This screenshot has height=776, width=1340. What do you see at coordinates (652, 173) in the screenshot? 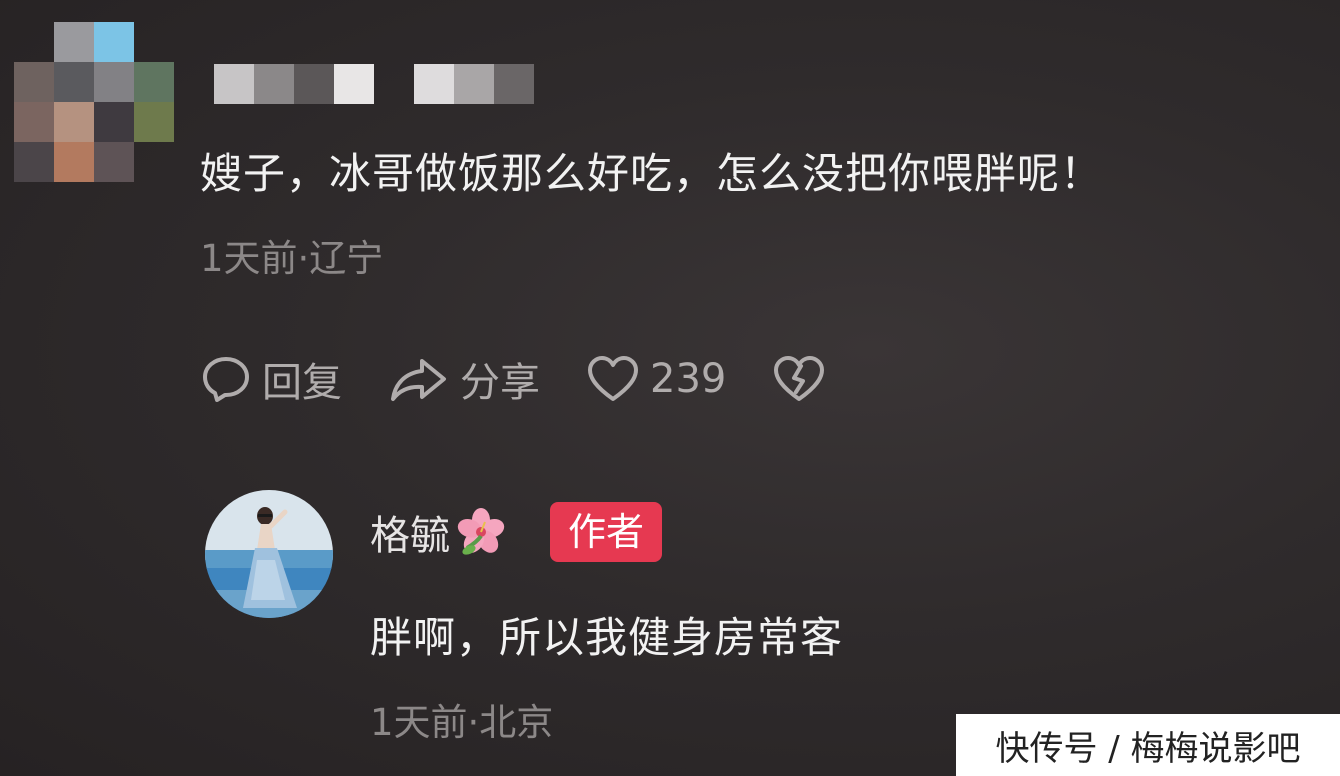
I see `comment-text: 嫂子，冰哥做饭那么好吃，怎么没把你喂胖呢！` at bounding box center [652, 173].